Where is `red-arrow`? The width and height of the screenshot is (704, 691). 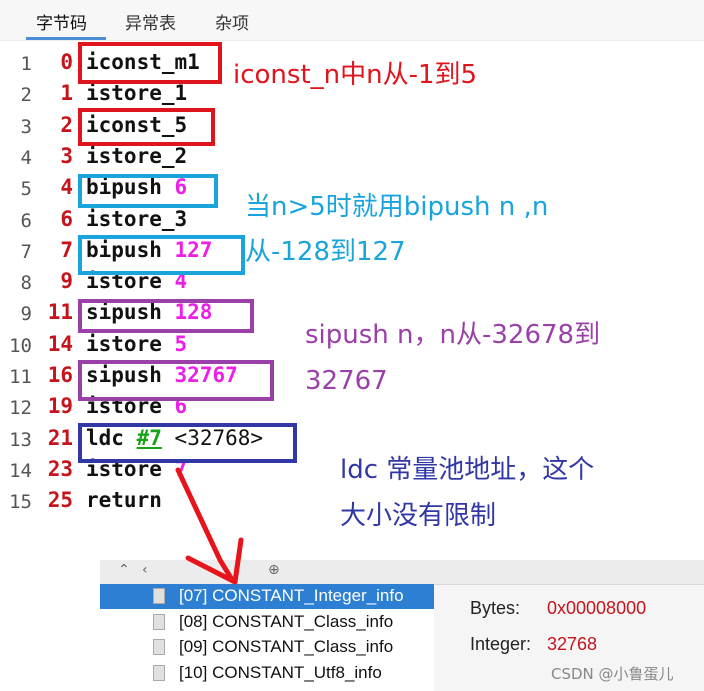
red-arrow is located at coordinates (209, 526).